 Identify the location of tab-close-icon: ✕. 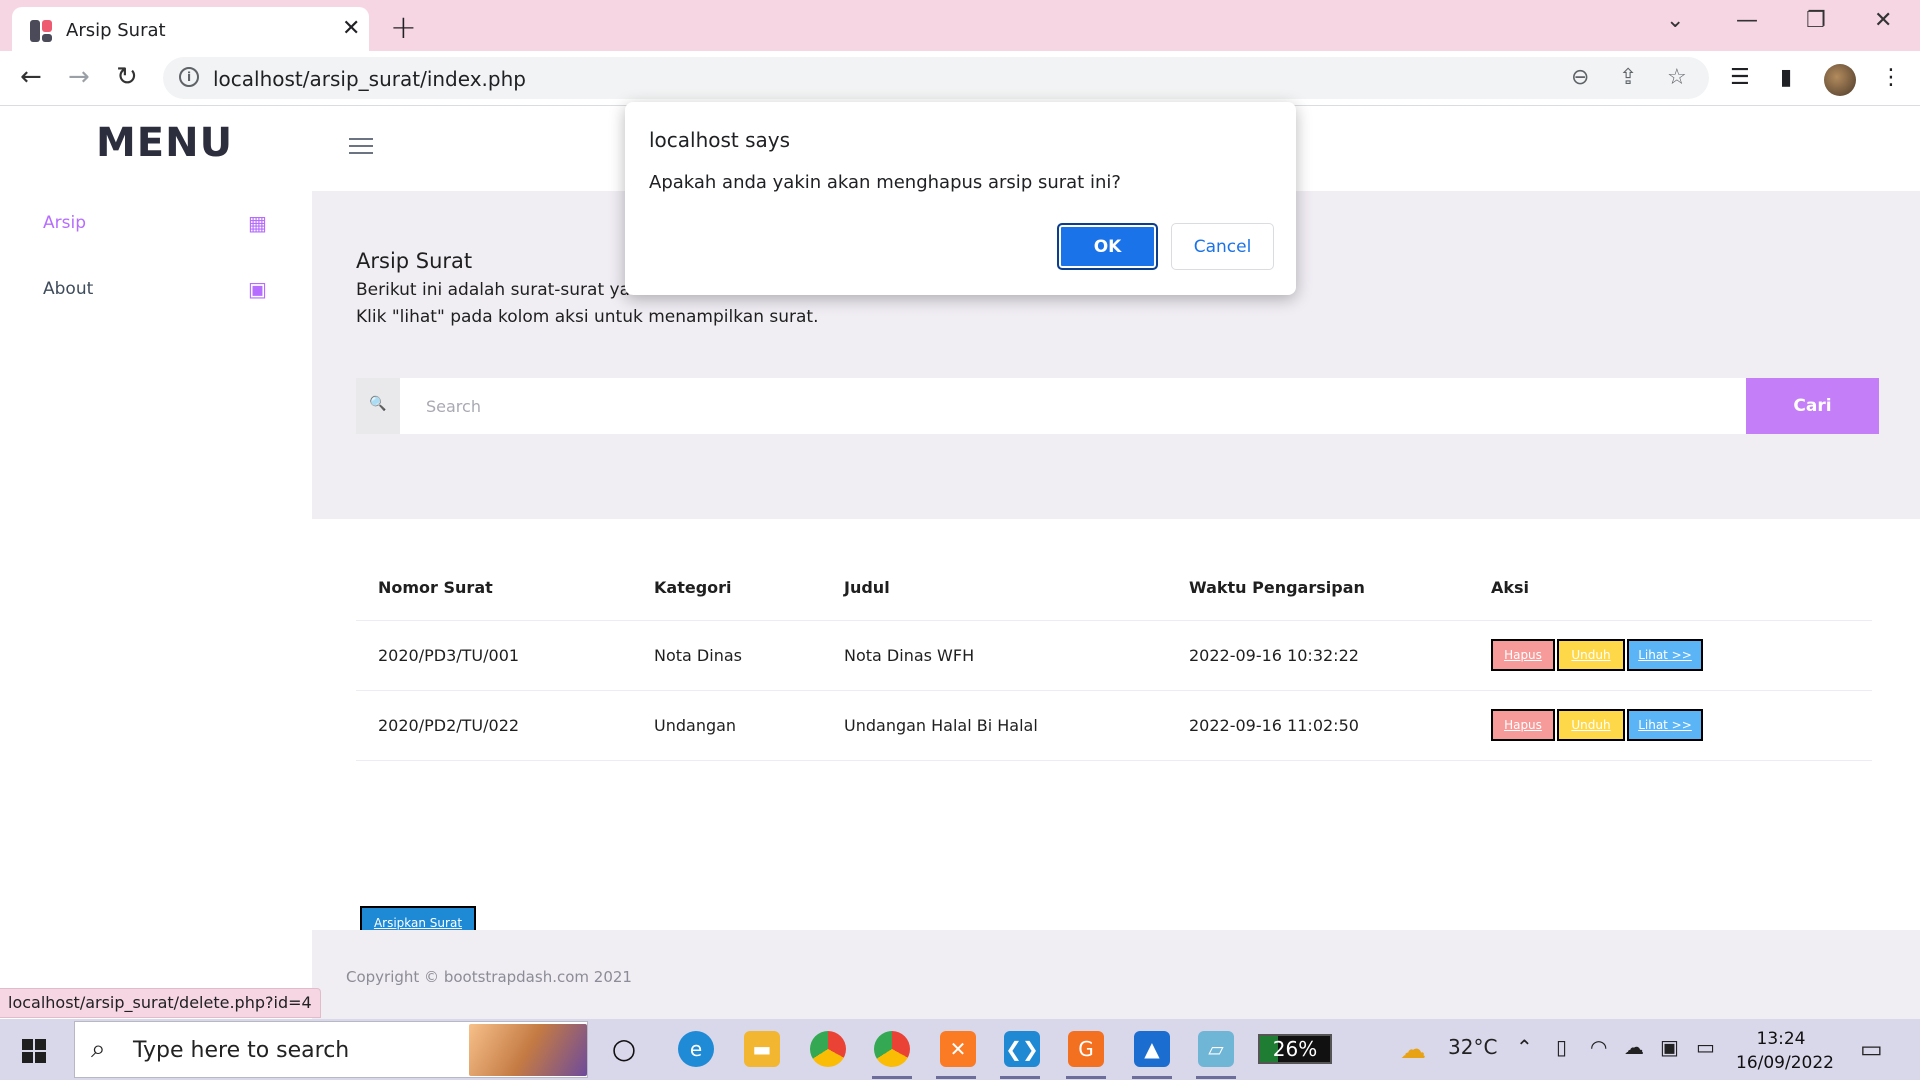
(351, 28).